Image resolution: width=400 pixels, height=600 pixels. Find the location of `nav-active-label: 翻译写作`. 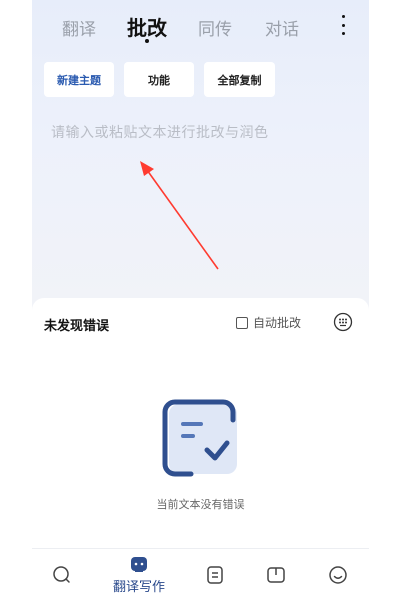

nav-active-label: 翻译写作 is located at coordinates (138, 587).